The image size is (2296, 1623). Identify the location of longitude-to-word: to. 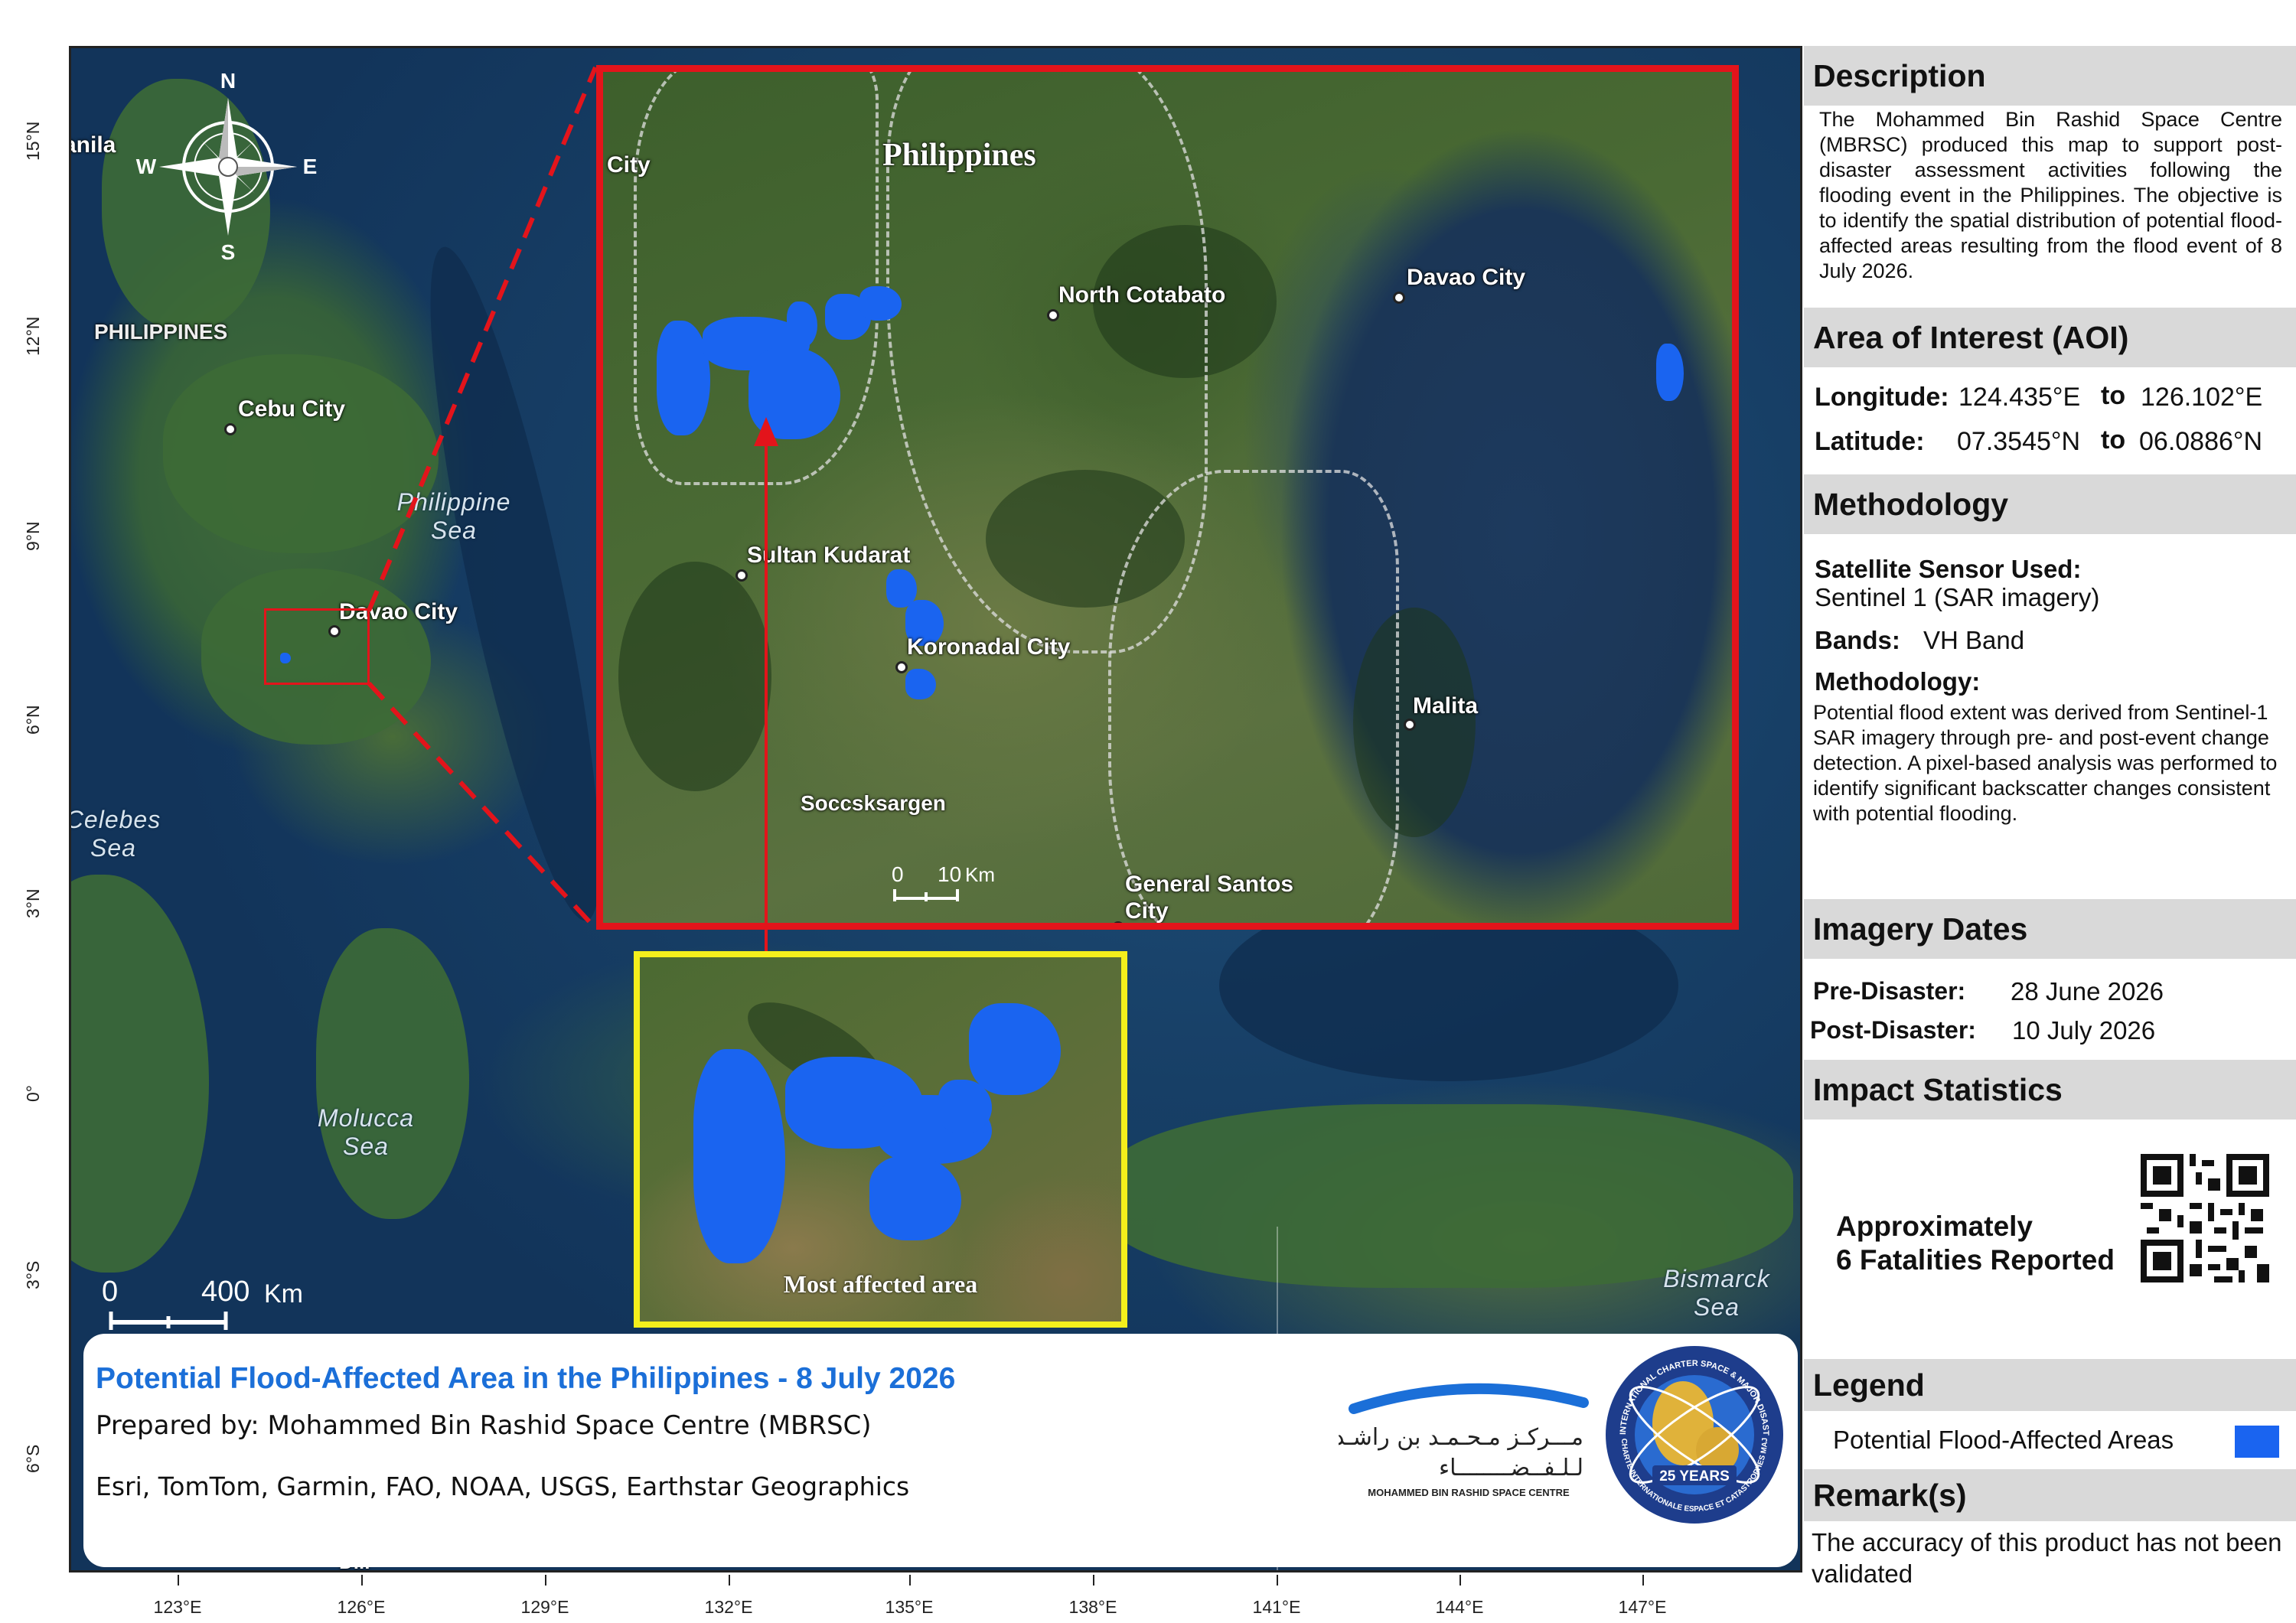
(2113, 395).